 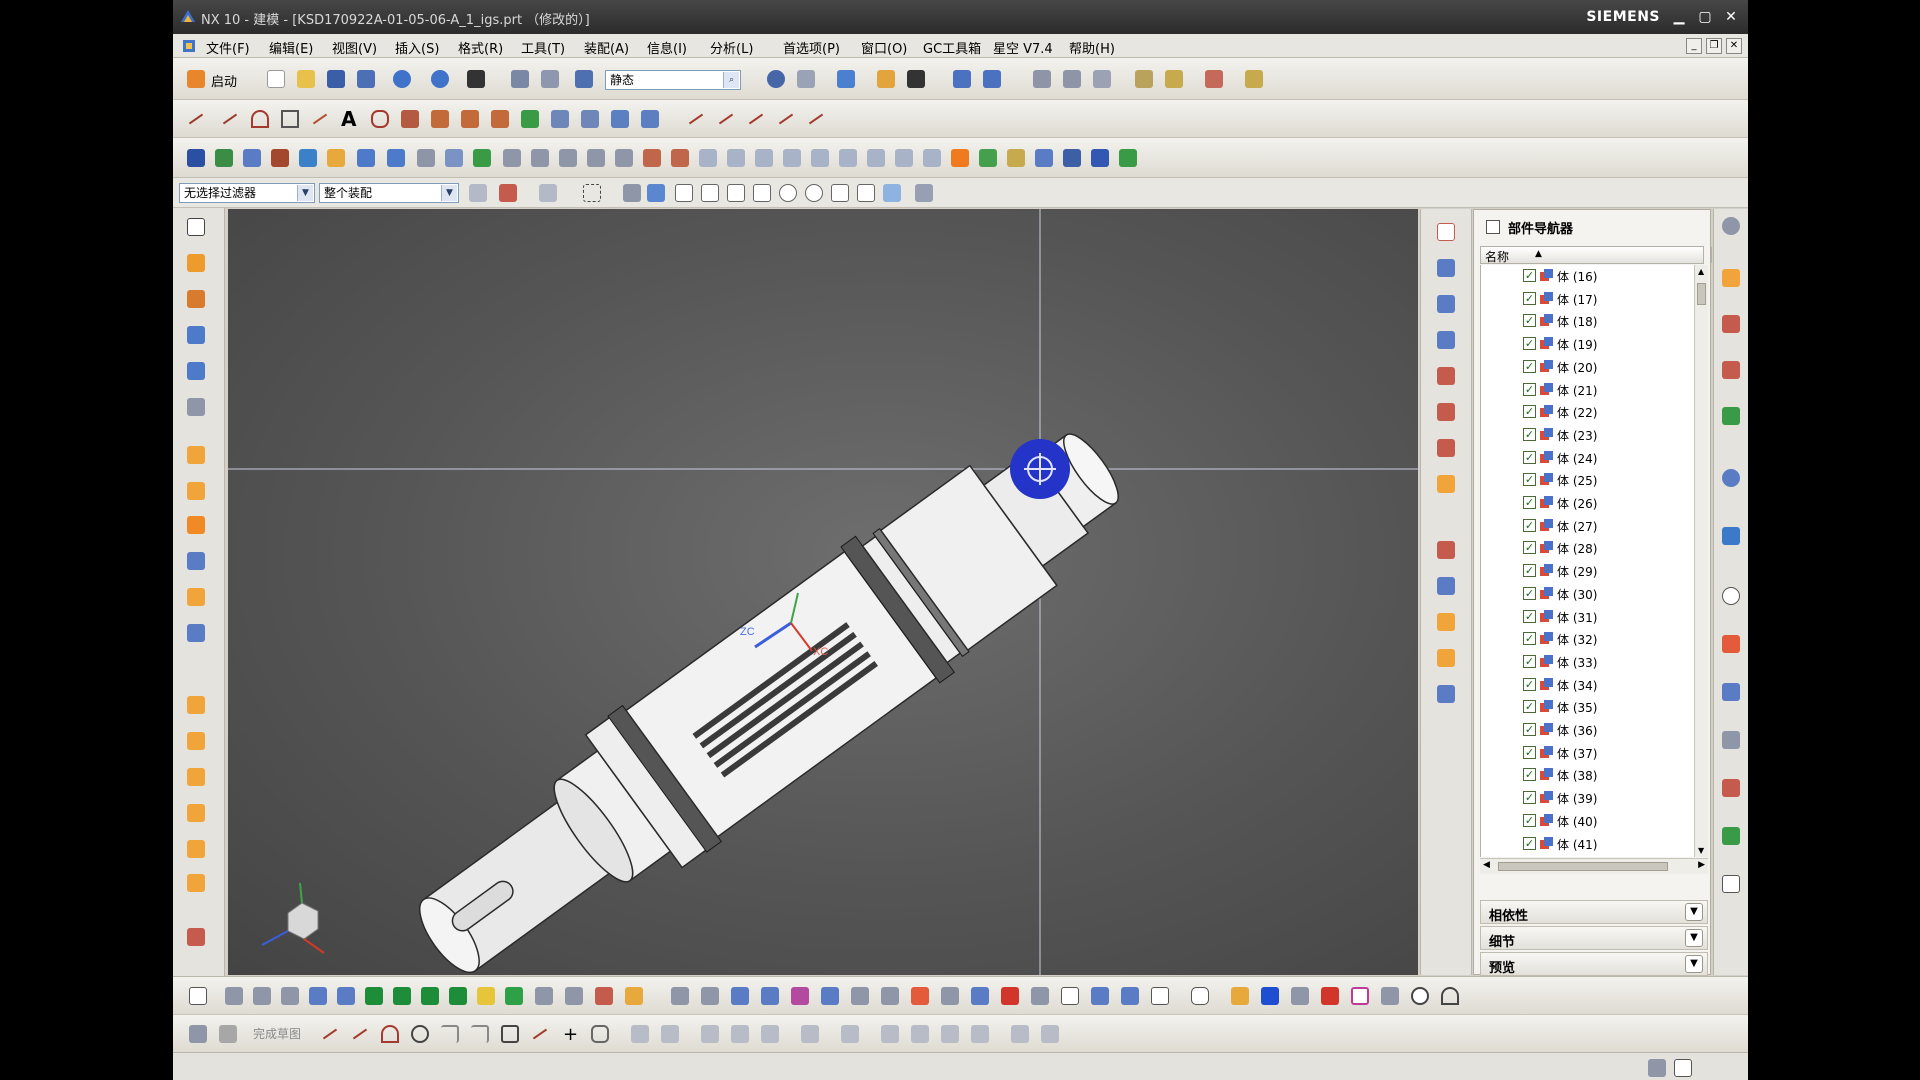 I want to click on extract-curve-icon, so click(x=530, y=119).